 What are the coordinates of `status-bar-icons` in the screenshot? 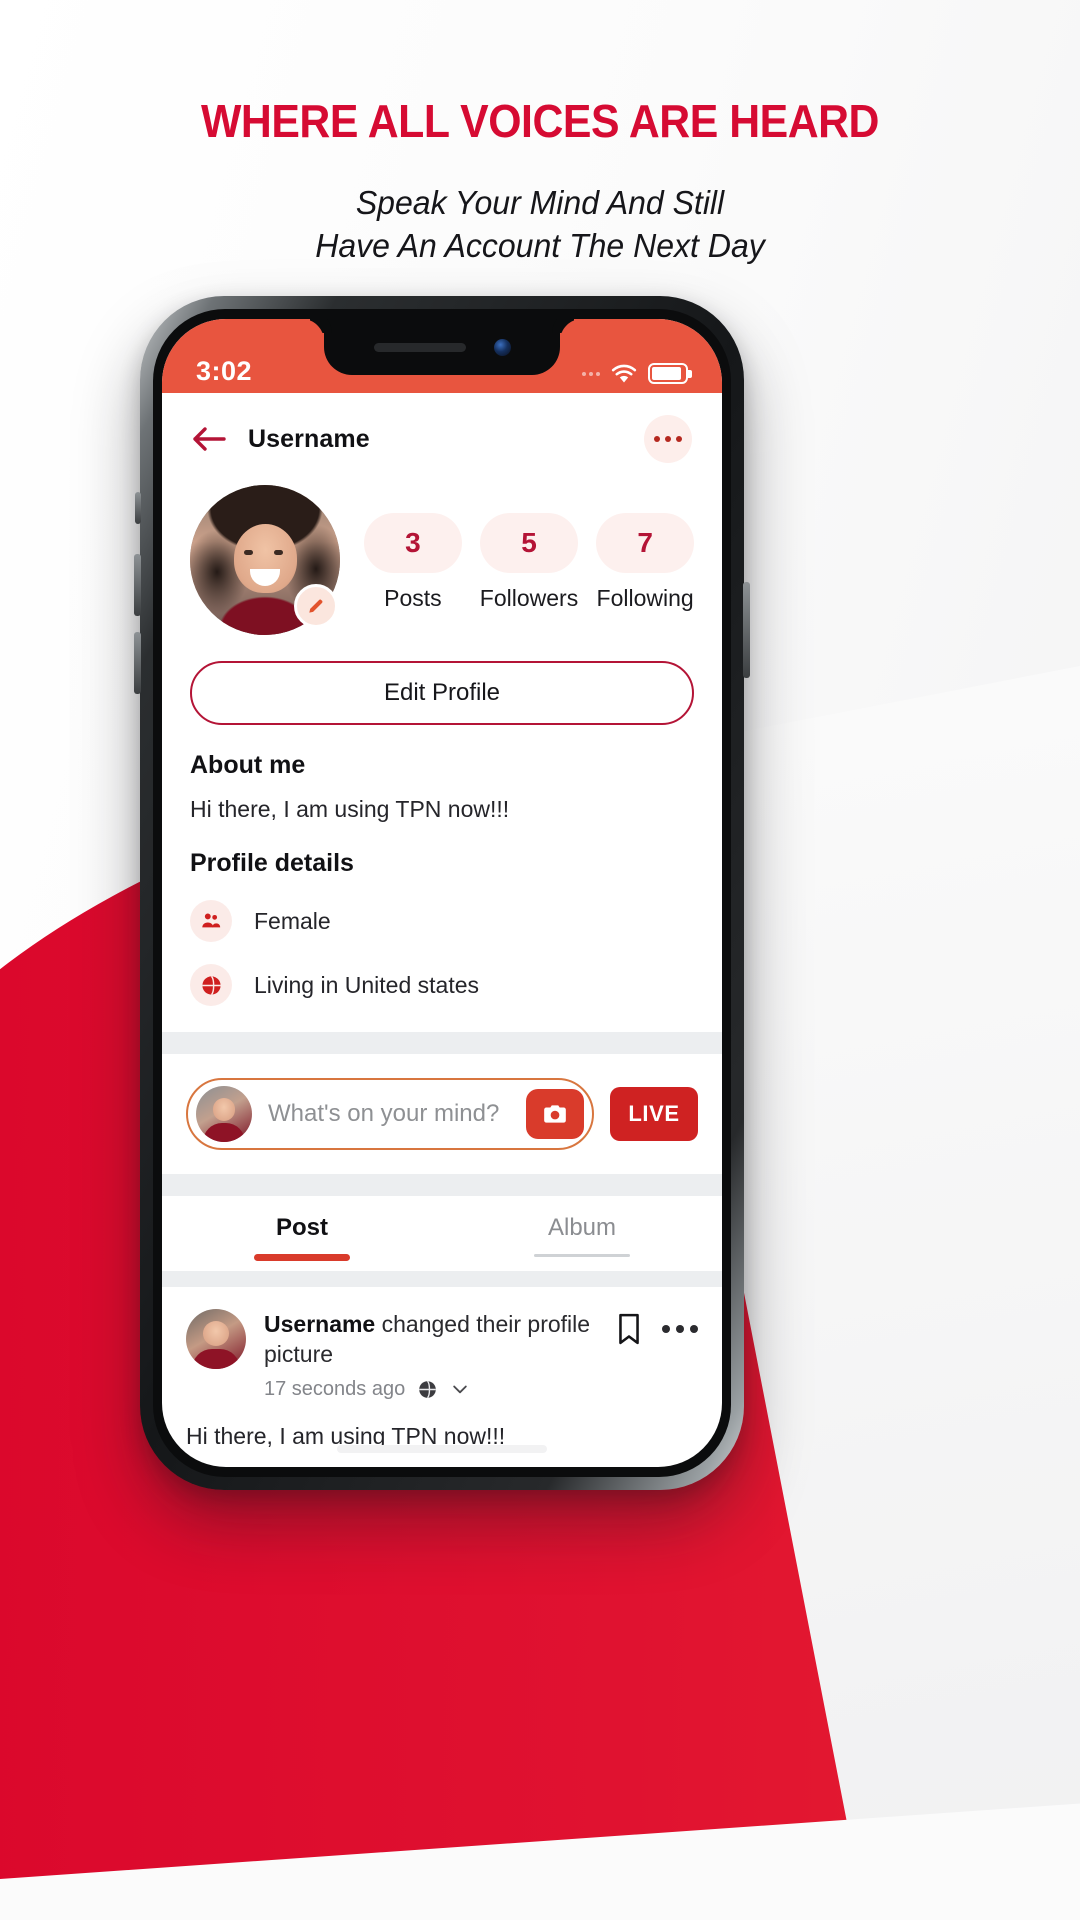 It's located at (637, 375).